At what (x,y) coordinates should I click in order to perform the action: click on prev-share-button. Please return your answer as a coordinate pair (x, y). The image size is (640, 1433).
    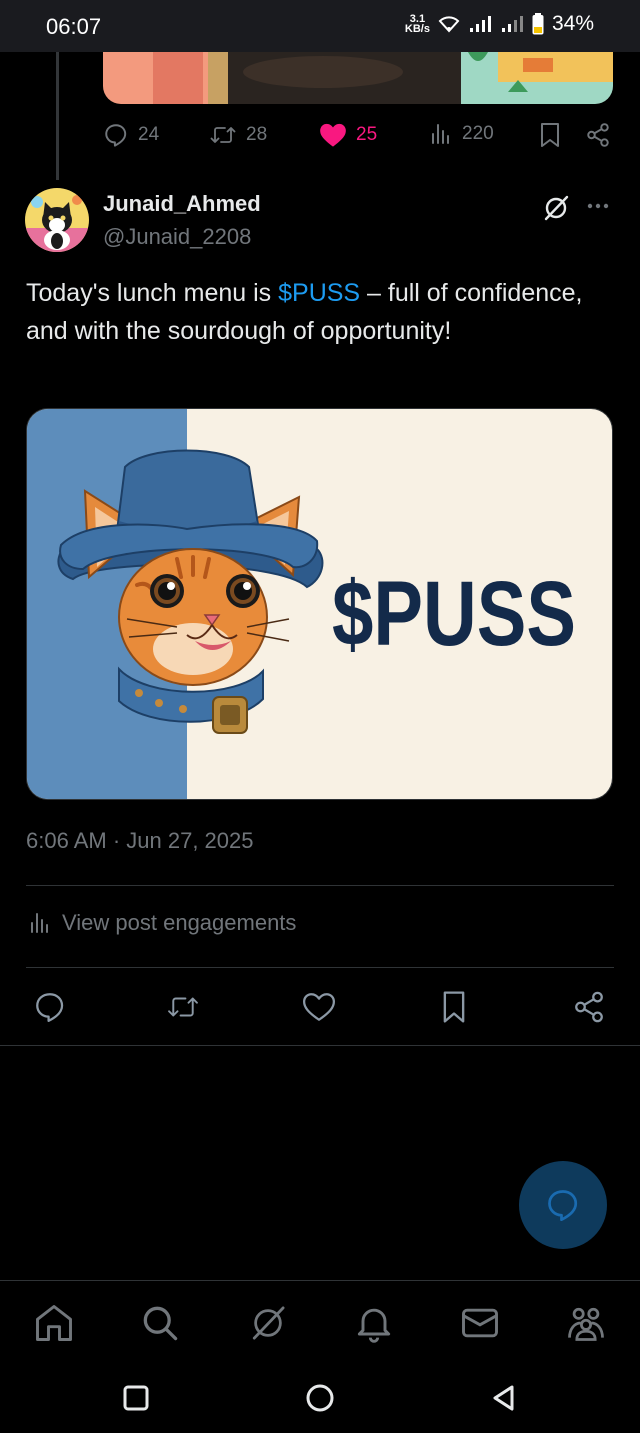
    Looking at the image, I should click on (598, 135).